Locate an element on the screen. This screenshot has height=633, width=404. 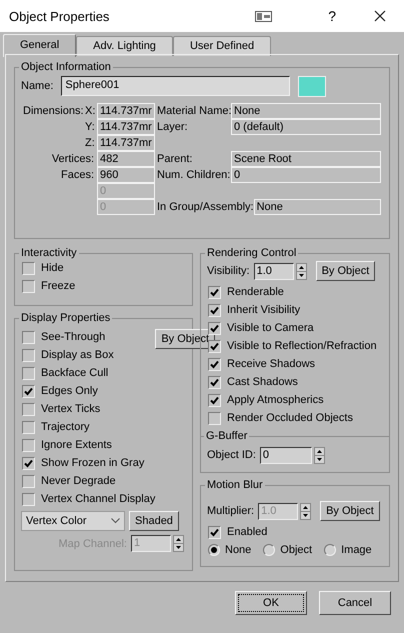
group-title: Object Information is located at coordinates (66, 67).